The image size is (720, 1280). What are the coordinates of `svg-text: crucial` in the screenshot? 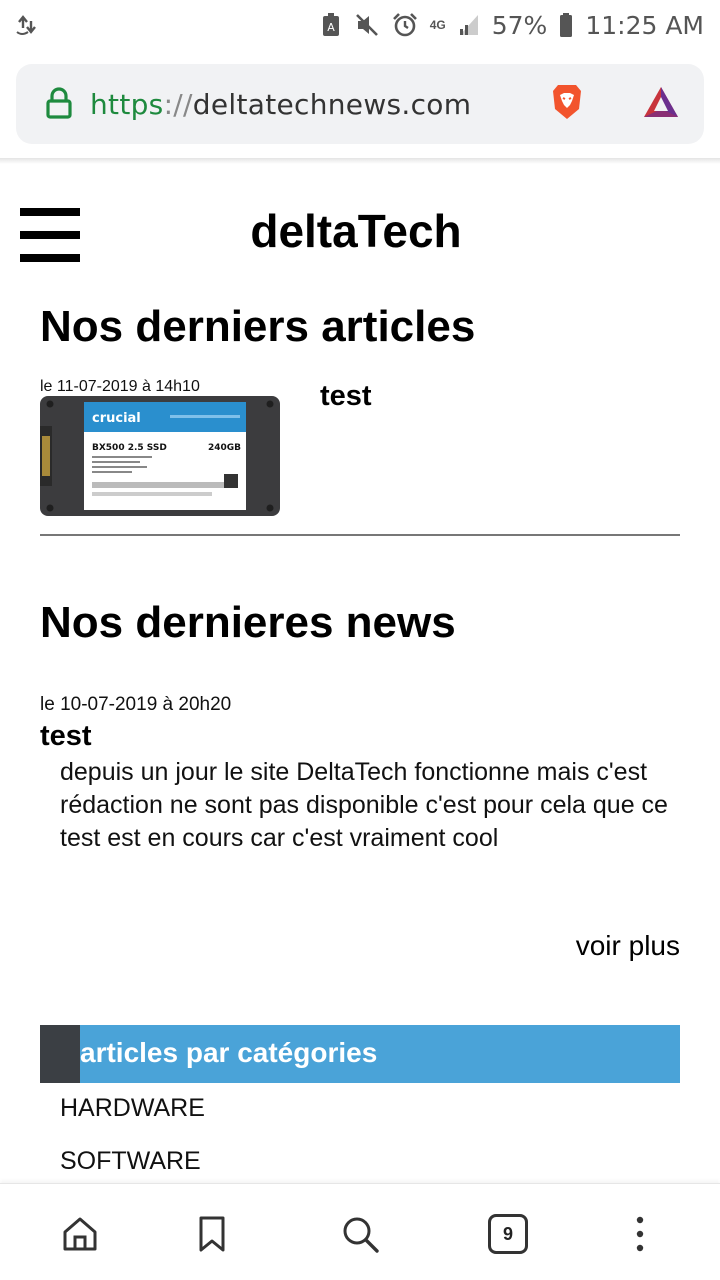 It's located at (116, 418).